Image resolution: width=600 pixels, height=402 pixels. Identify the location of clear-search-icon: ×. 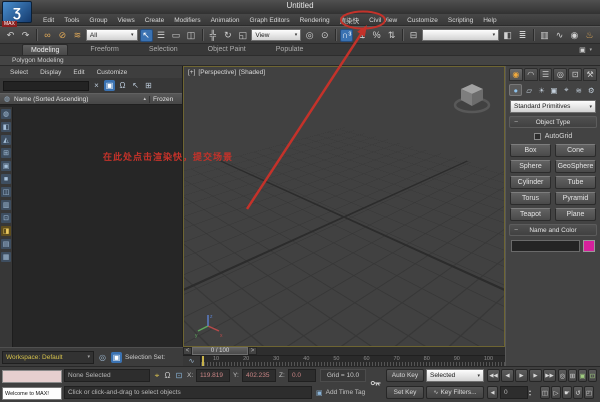
(96, 85).